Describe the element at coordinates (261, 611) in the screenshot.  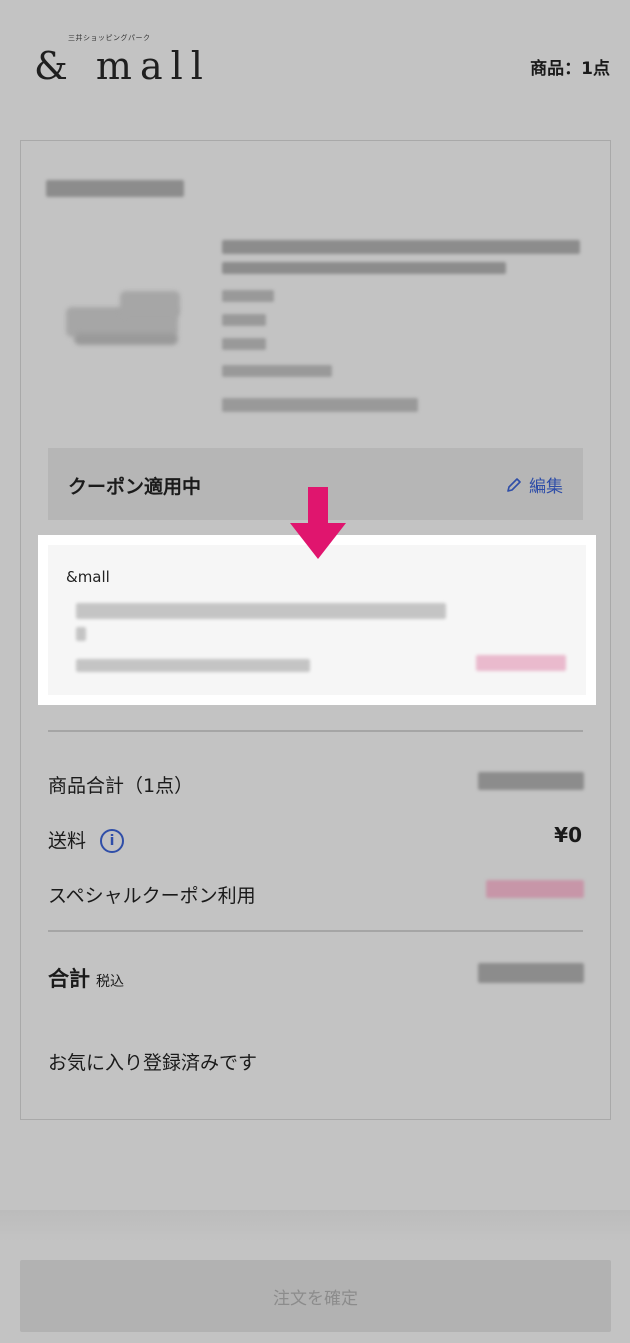
I see `redacted-coupon-title` at that location.